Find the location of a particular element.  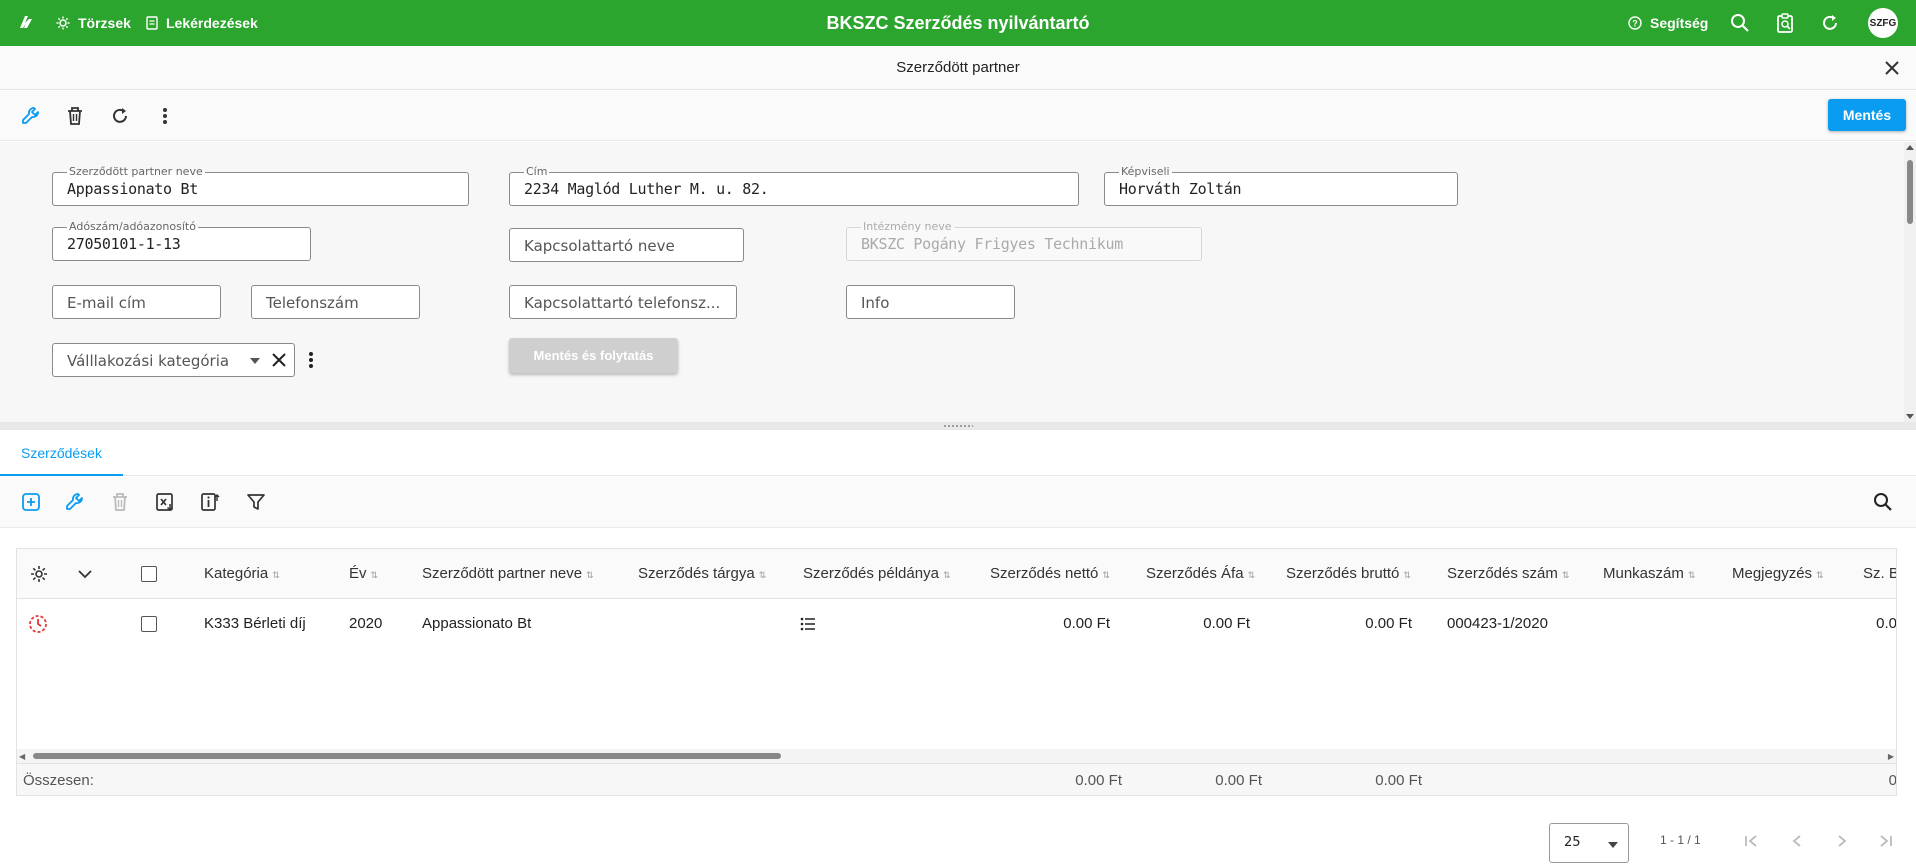

col-header-megjegyzes: Megjegyzés ⇅ is located at coordinates (1778, 574).